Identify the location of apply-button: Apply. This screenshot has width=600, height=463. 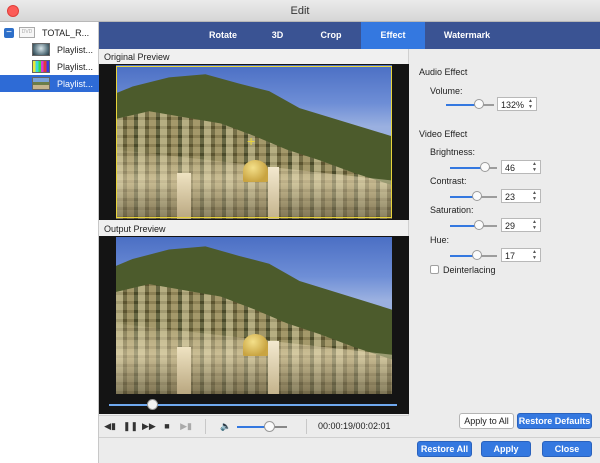
(506, 449).